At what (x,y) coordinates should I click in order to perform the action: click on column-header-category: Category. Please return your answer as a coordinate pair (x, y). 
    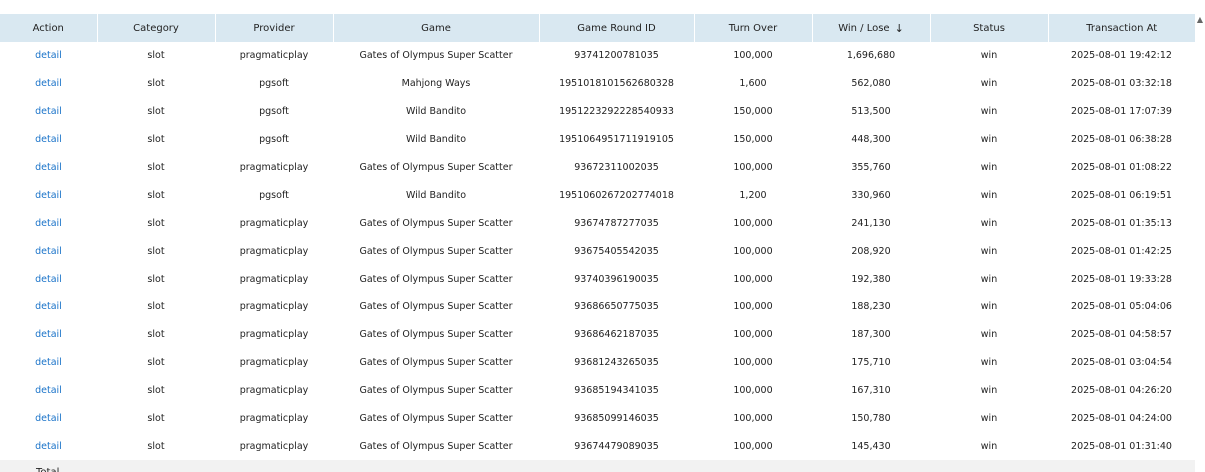
    Looking at the image, I should click on (156, 28).